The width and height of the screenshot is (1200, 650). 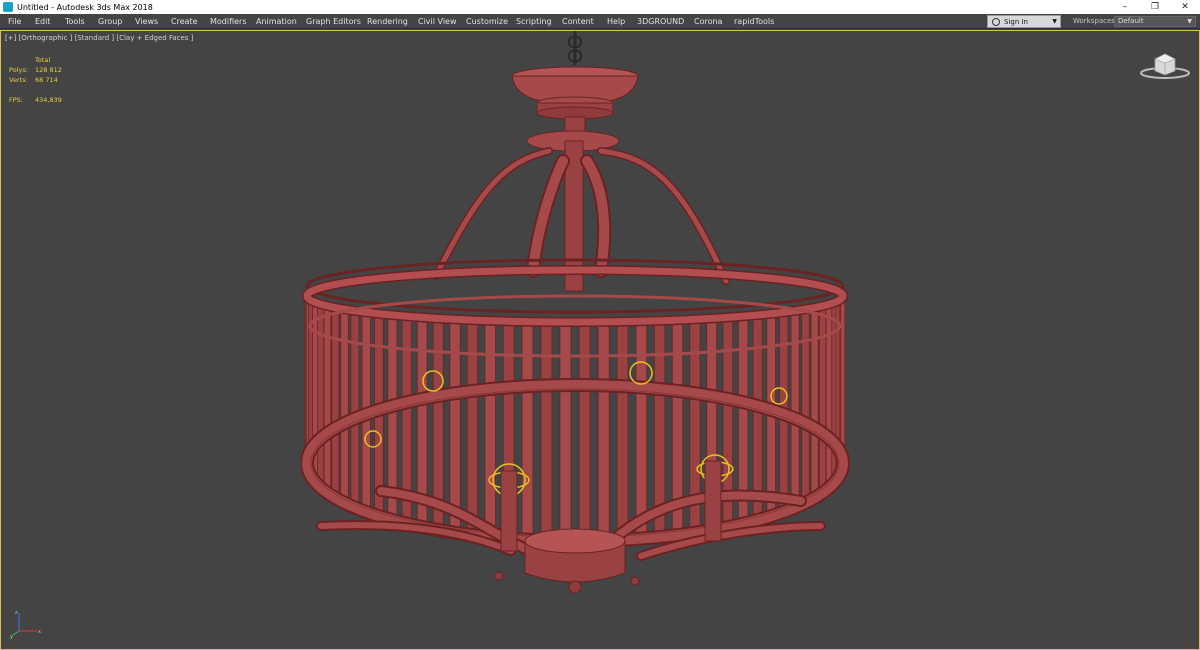 I want to click on fps-label: FPS:, so click(x=16, y=100).